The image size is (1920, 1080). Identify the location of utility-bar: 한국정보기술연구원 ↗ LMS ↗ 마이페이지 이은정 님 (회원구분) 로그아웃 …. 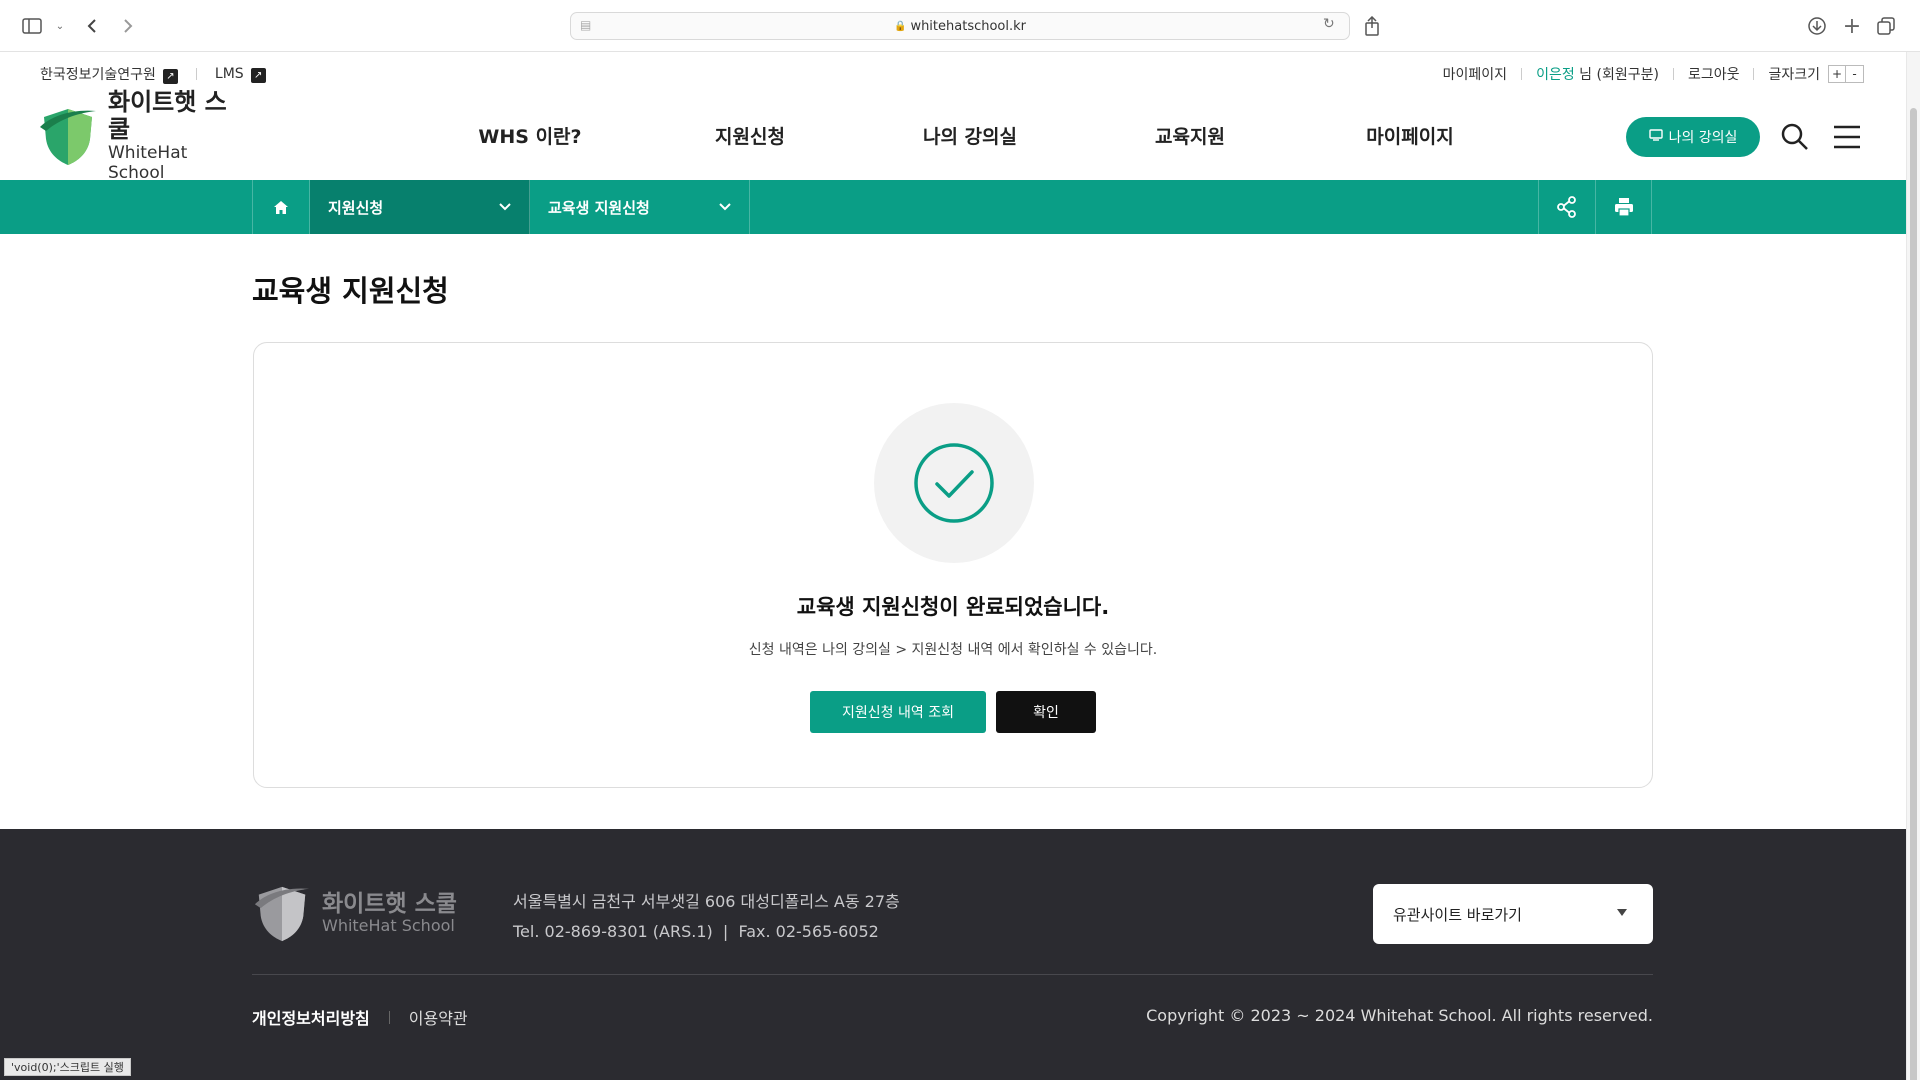
(953, 72).